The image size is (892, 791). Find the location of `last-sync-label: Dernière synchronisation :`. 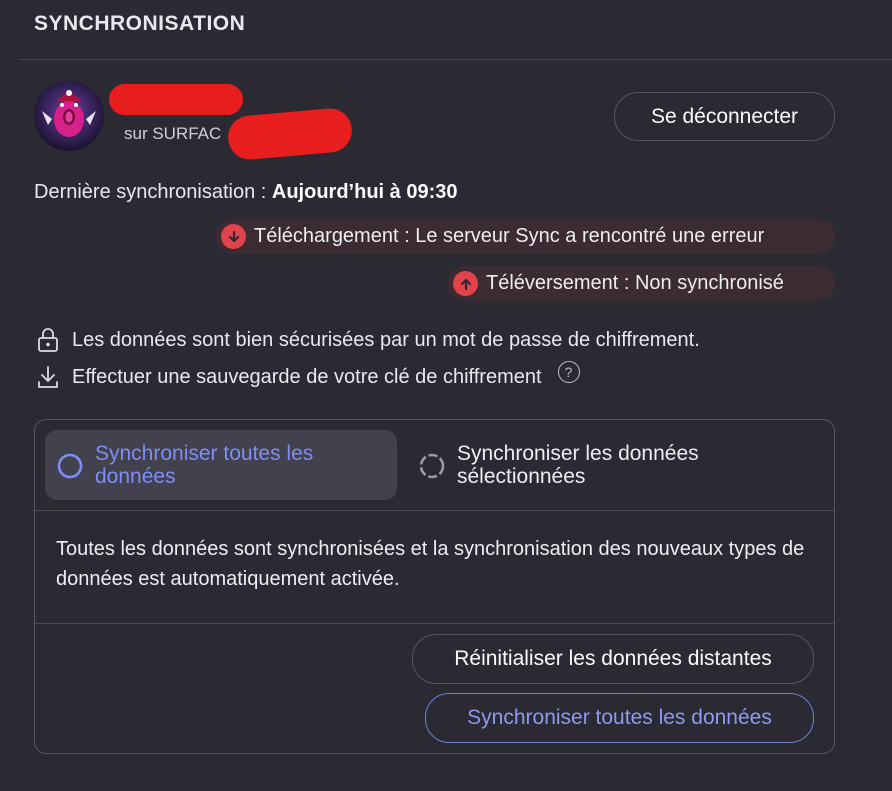

last-sync-label: Dernière synchronisation : is located at coordinates (153, 192).